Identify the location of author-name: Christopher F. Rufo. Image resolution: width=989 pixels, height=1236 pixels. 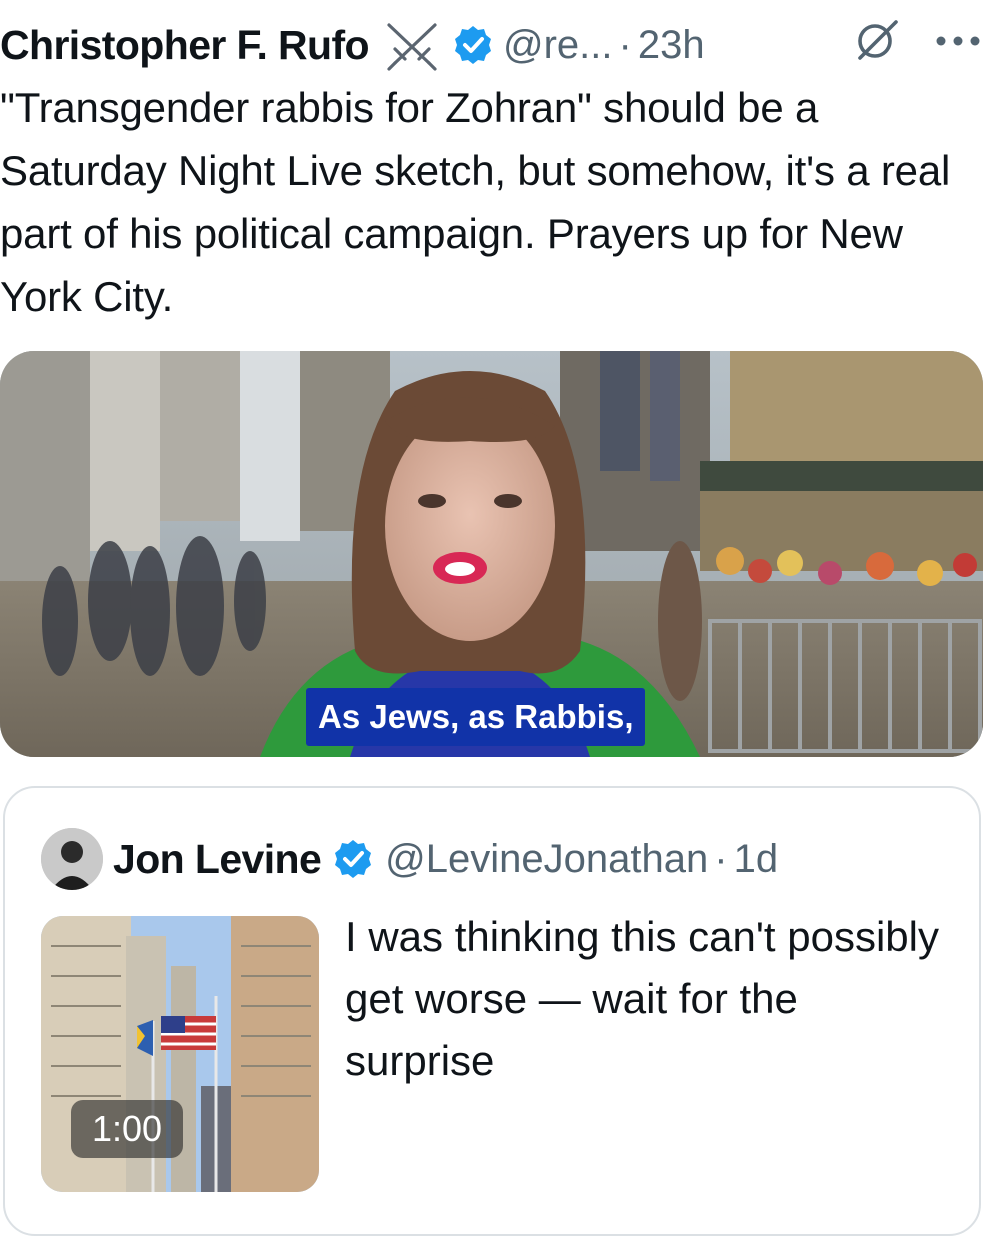
(185, 45).